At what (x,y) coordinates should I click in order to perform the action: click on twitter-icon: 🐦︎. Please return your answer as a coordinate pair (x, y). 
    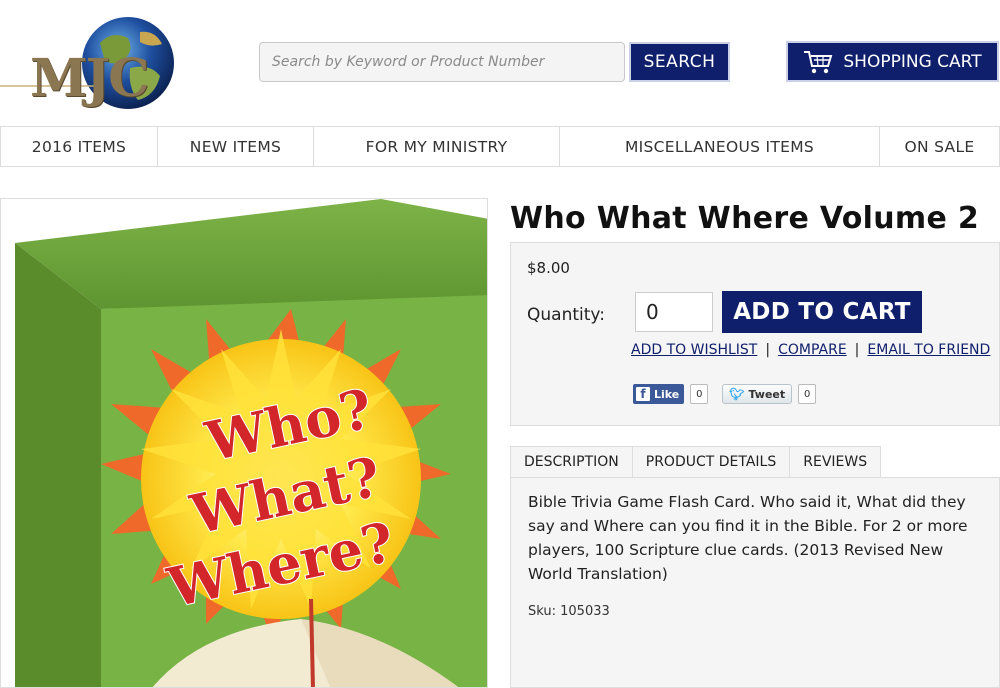
    Looking at the image, I should click on (737, 394).